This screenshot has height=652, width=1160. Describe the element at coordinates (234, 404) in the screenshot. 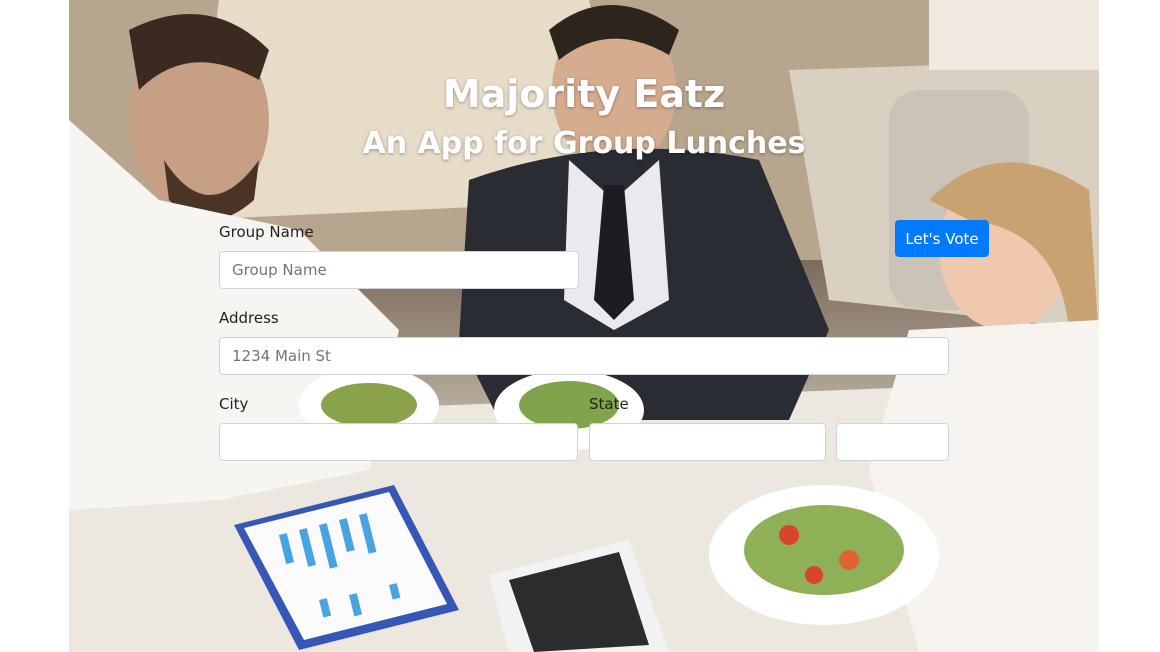

I see `city-label: City` at that location.